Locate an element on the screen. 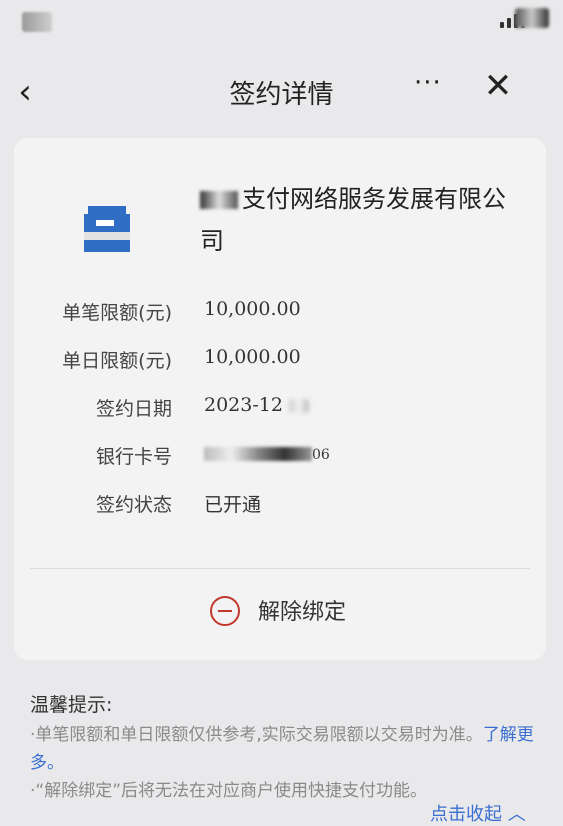  detail-row-single-limit: 单笔限额(元) 10,000.00 is located at coordinates (280, 316).